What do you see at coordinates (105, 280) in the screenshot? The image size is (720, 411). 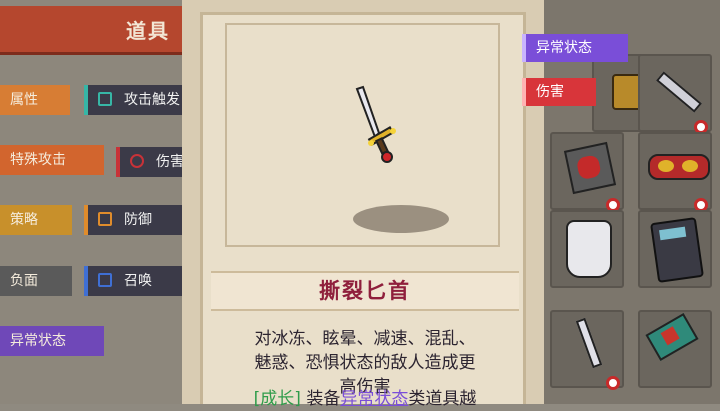 I see `summon-icon` at bounding box center [105, 280].